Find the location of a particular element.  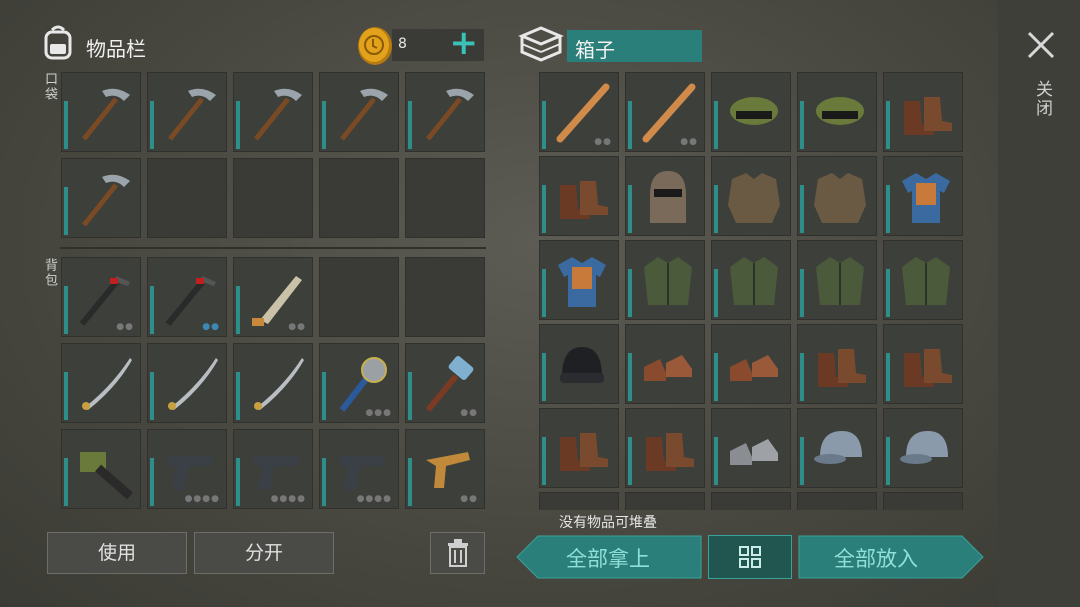

saw-mace-icon is located at coordinates (363, 384).